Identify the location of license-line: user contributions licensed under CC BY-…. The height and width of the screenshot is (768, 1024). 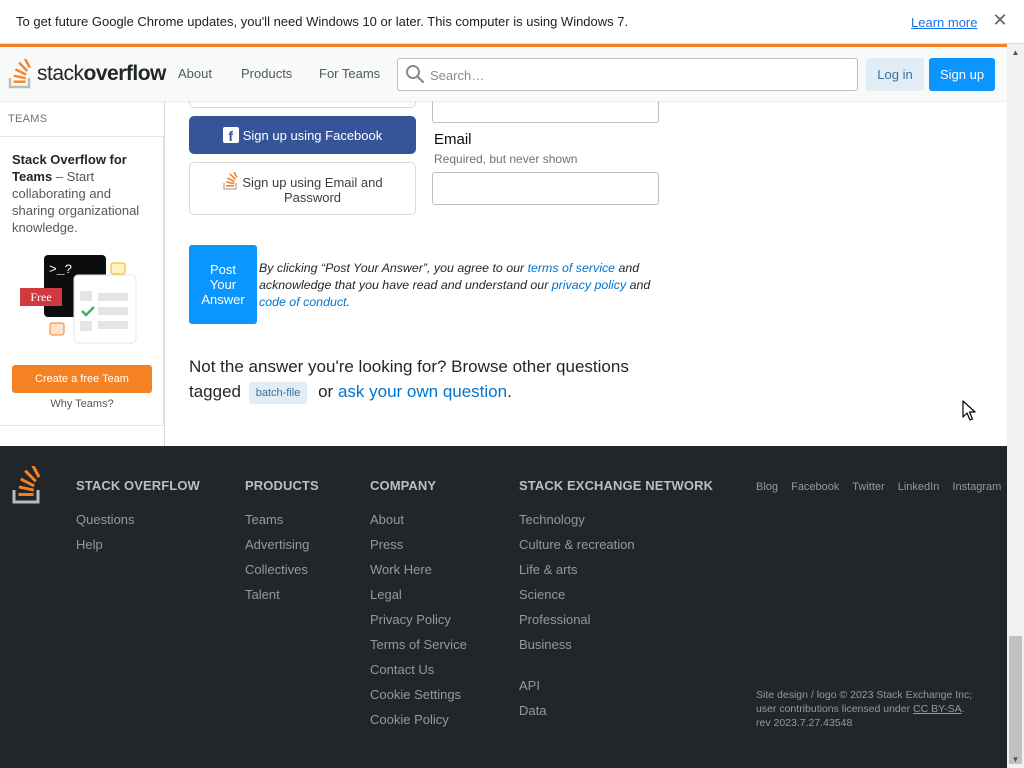
(860, 709).